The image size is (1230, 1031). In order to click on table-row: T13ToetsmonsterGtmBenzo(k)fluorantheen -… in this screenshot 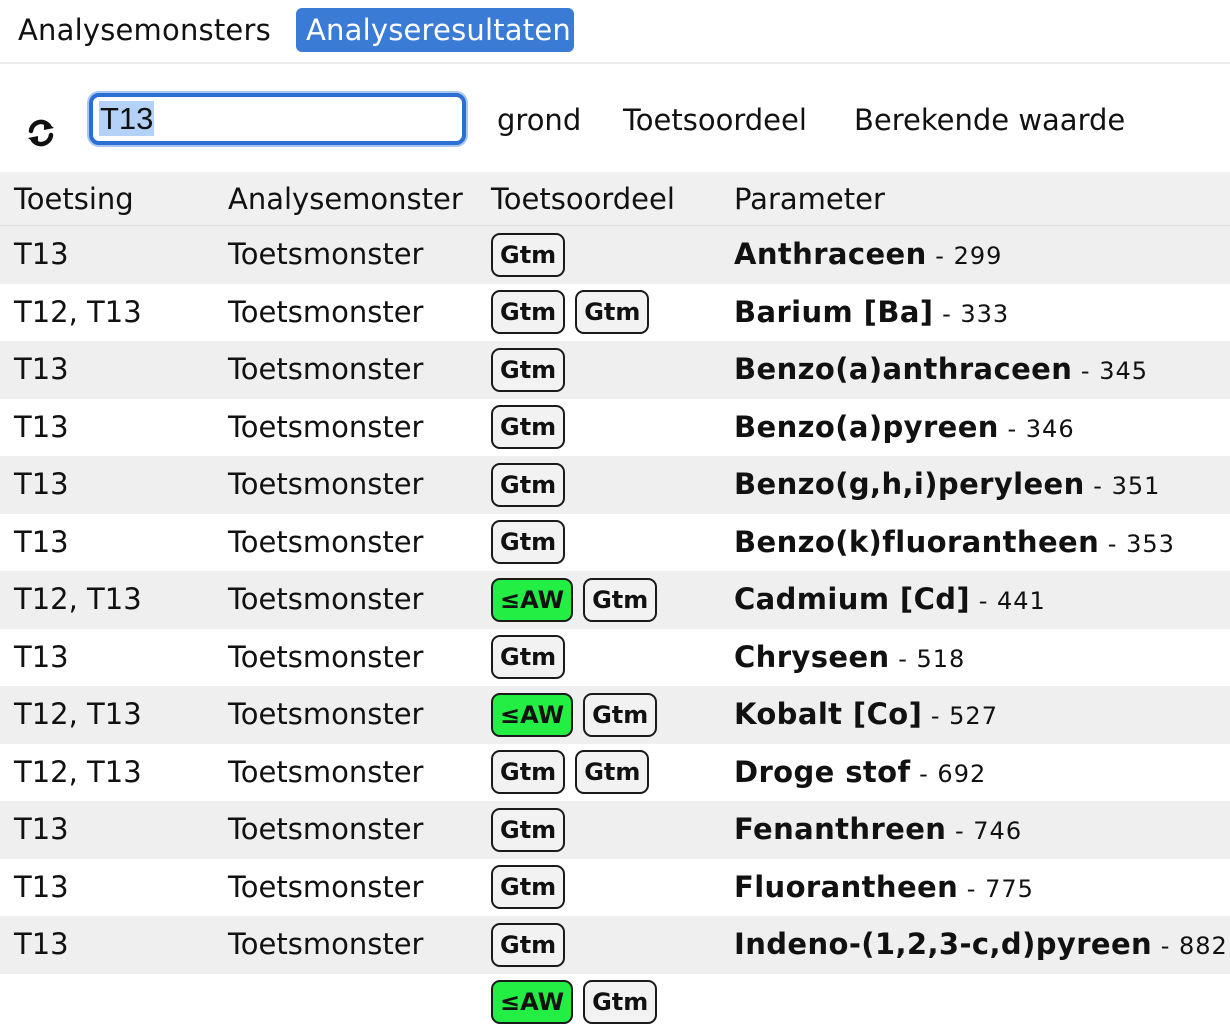, I will do `click(615, 543)`.